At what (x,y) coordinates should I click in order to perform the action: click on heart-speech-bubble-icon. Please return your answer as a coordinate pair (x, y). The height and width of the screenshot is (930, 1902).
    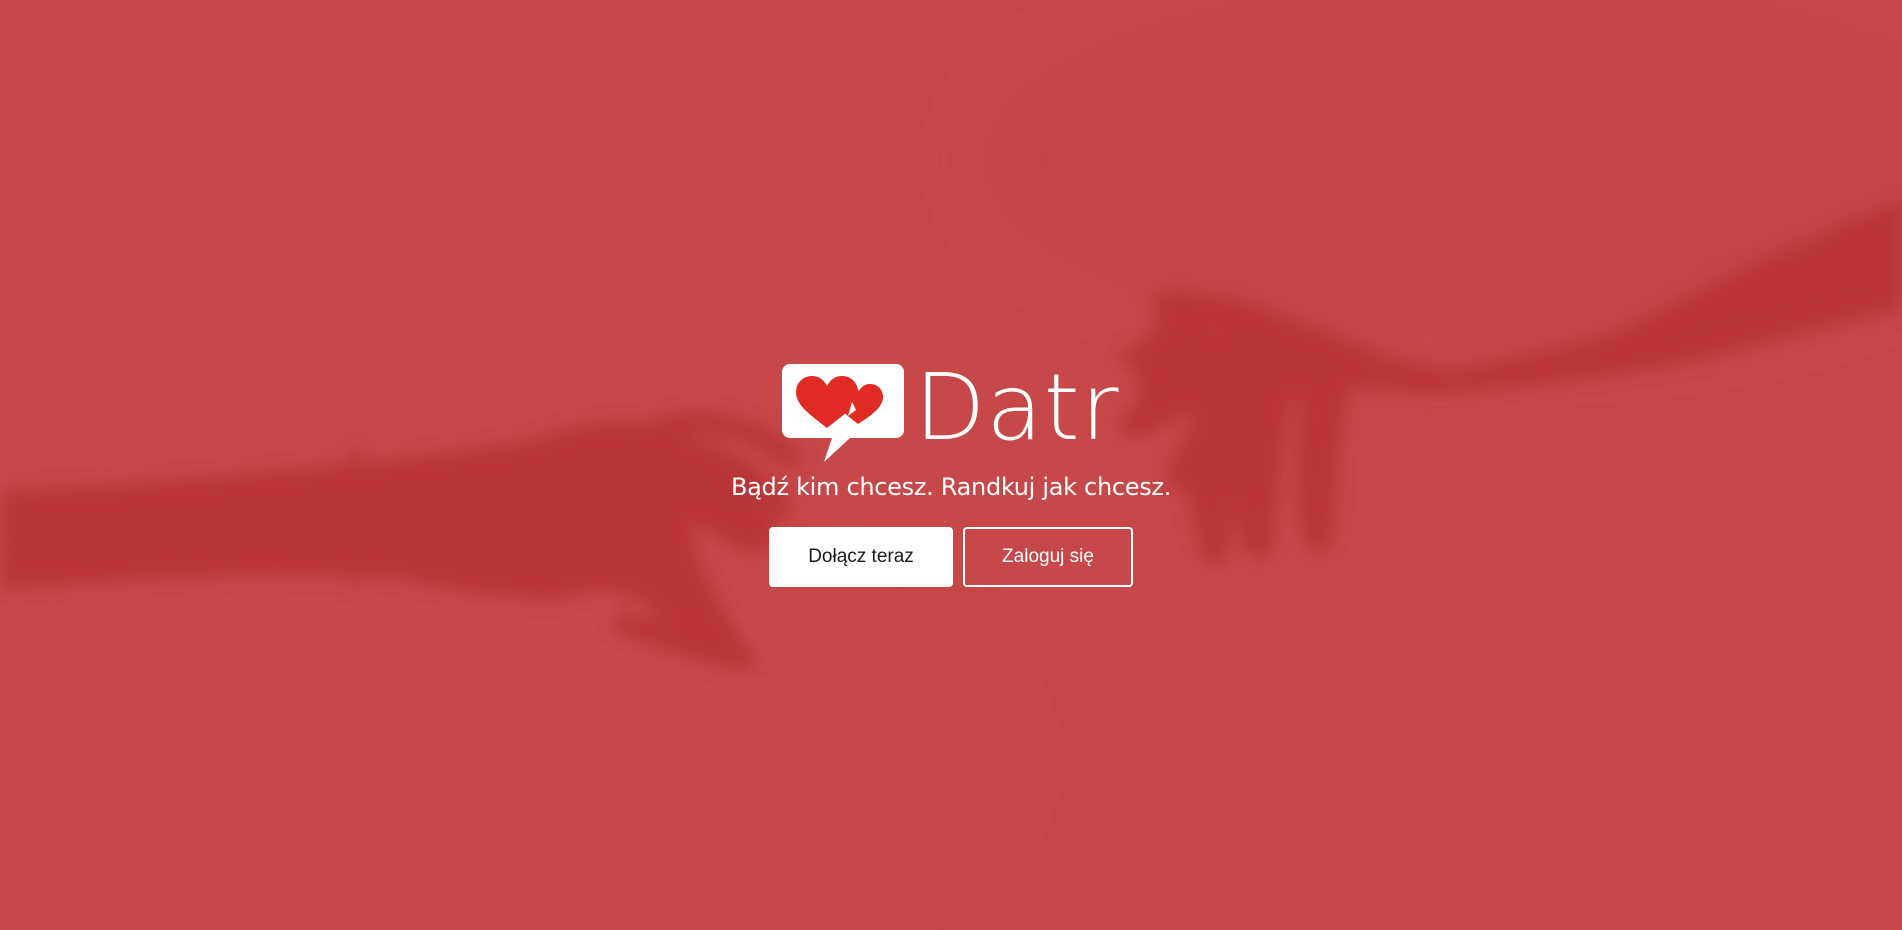
    Looking at the image, I should click on (843, 413).